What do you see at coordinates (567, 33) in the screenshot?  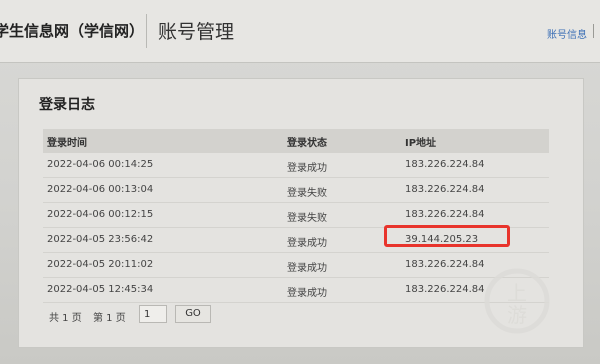 I see `account-info-link: 账号信息` at bounding box center [567, 33].